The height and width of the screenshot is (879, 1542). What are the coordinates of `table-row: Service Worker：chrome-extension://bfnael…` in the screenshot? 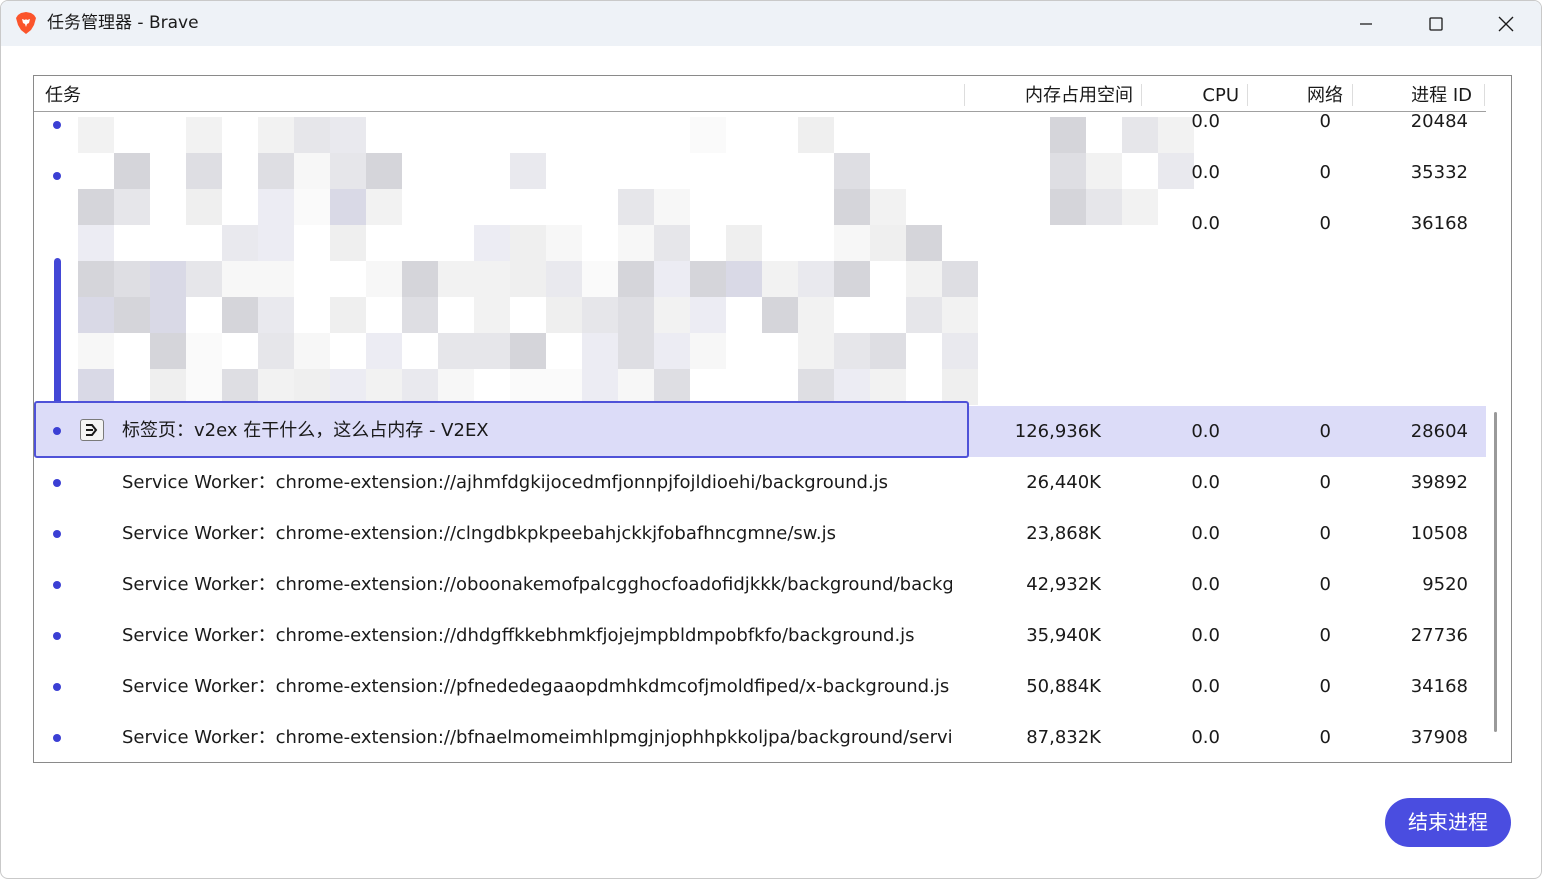 It's located at (760, 737).